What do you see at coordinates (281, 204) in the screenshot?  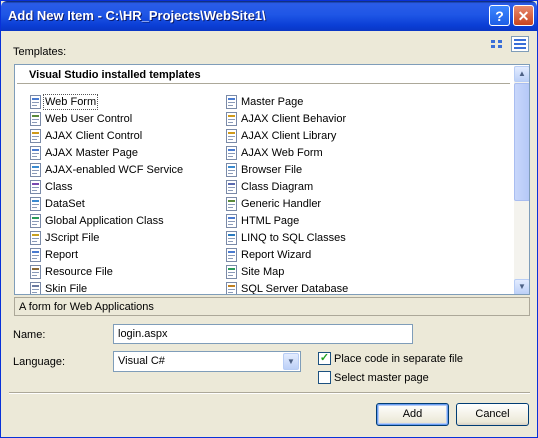 I see `template-item-label: Generic Handler` at bounding box center [281, 204].